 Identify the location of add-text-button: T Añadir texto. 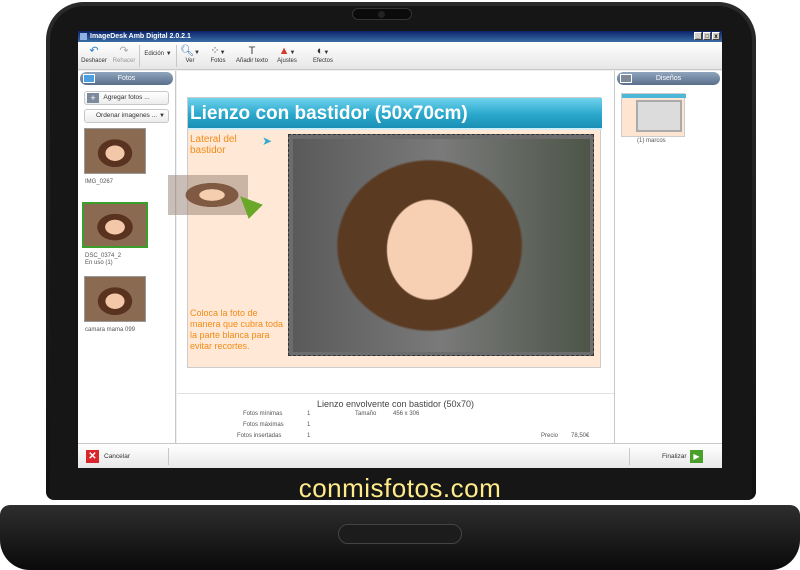
(252, 56).